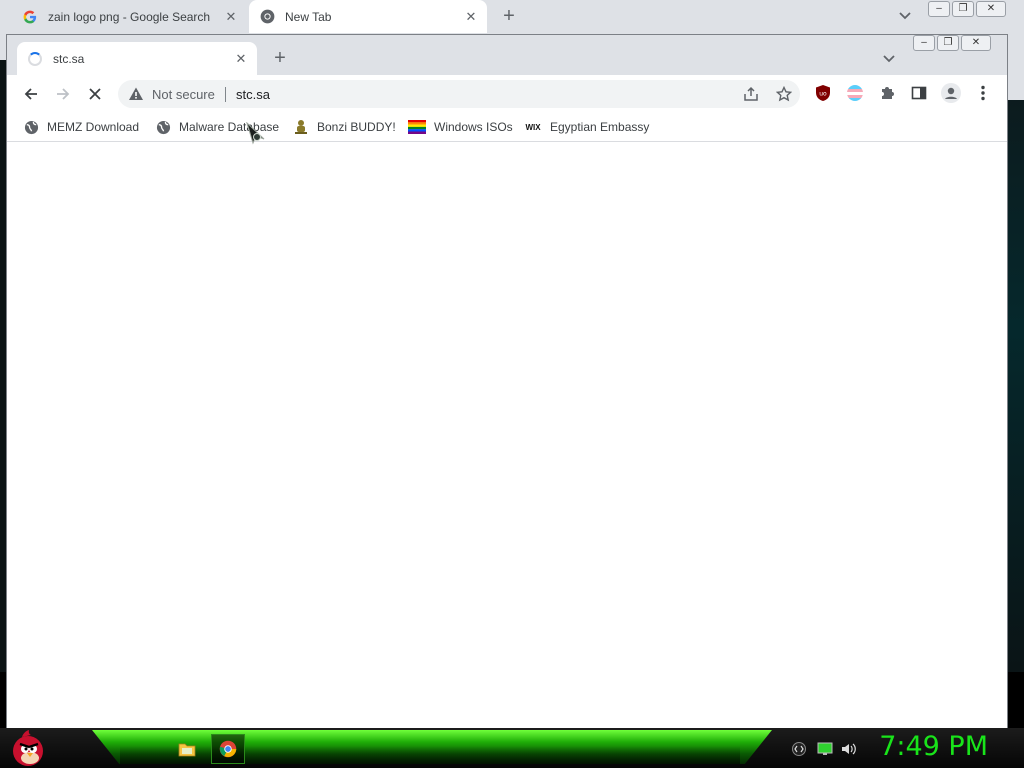  I want to click on start-button-angry-bird-icon, so click(28, 748).